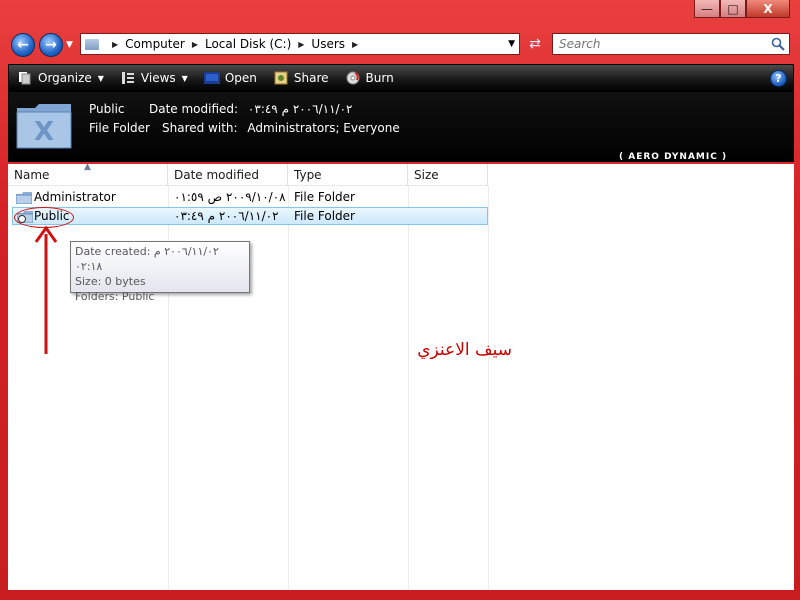 This screenshot has width=800, height=600. I want to click on column-header-name: ▲ Name, so click(88, 174).